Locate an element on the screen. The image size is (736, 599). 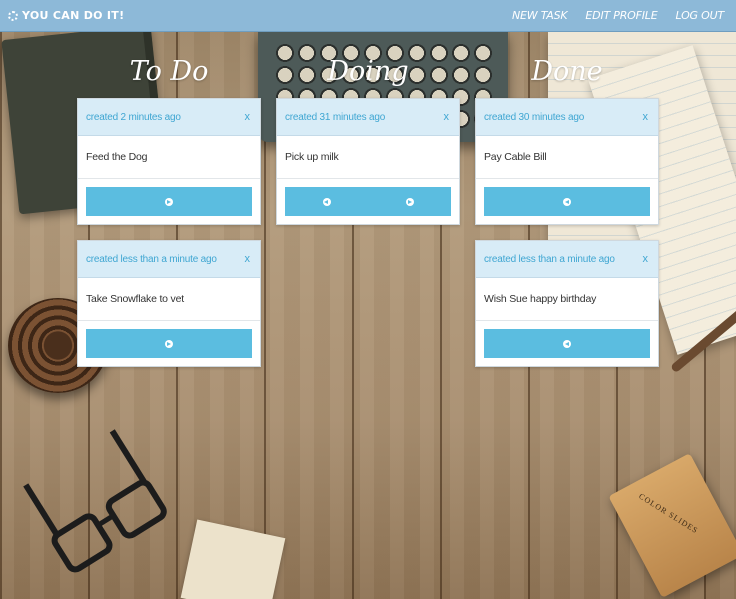
log-out-link: LOG OUT is located at coordinates (700, 15).